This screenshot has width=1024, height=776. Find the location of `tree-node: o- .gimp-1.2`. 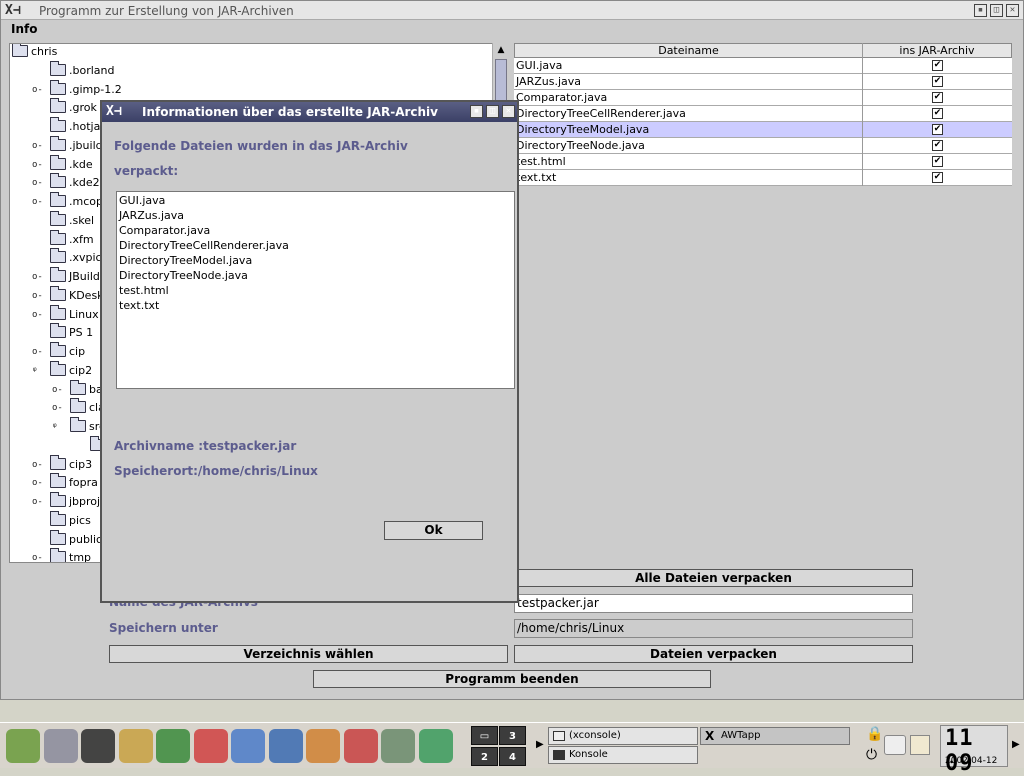

tree-node: o- .gimp-1.2 is located at coordinates (77, 90).